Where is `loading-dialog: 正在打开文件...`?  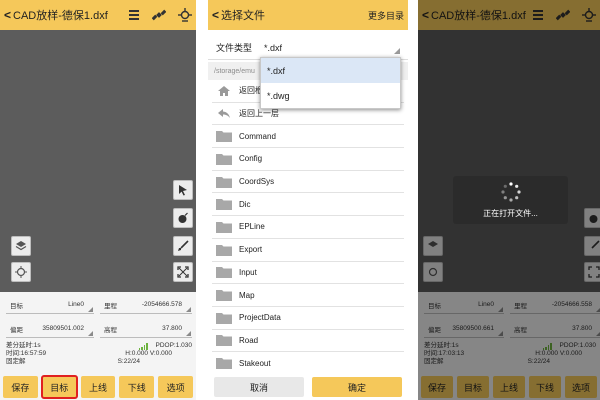 loading-dialog: 正在打开文件... is located at coordinates (510, 200).